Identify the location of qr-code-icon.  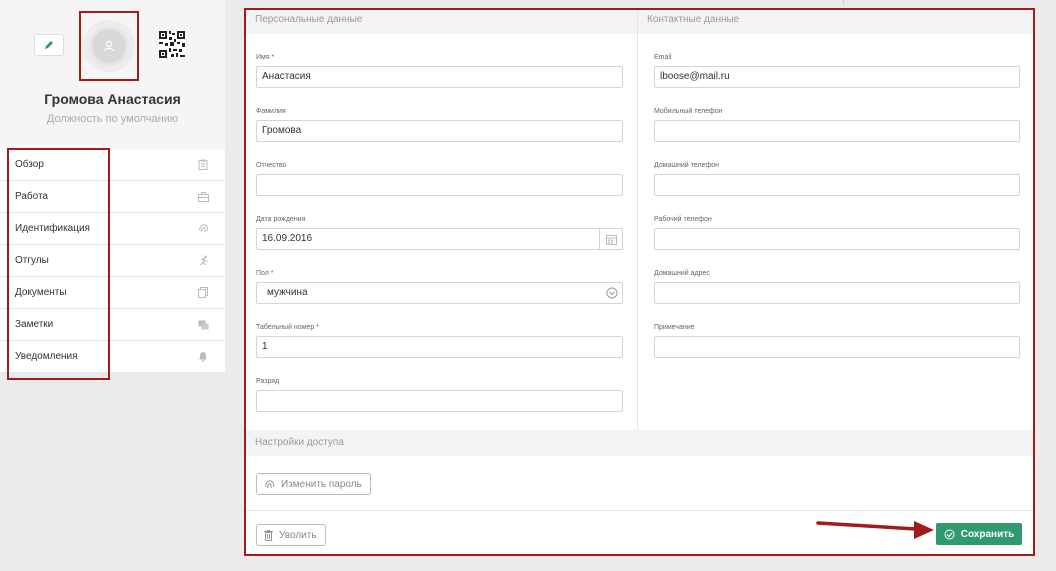
(172, 44).